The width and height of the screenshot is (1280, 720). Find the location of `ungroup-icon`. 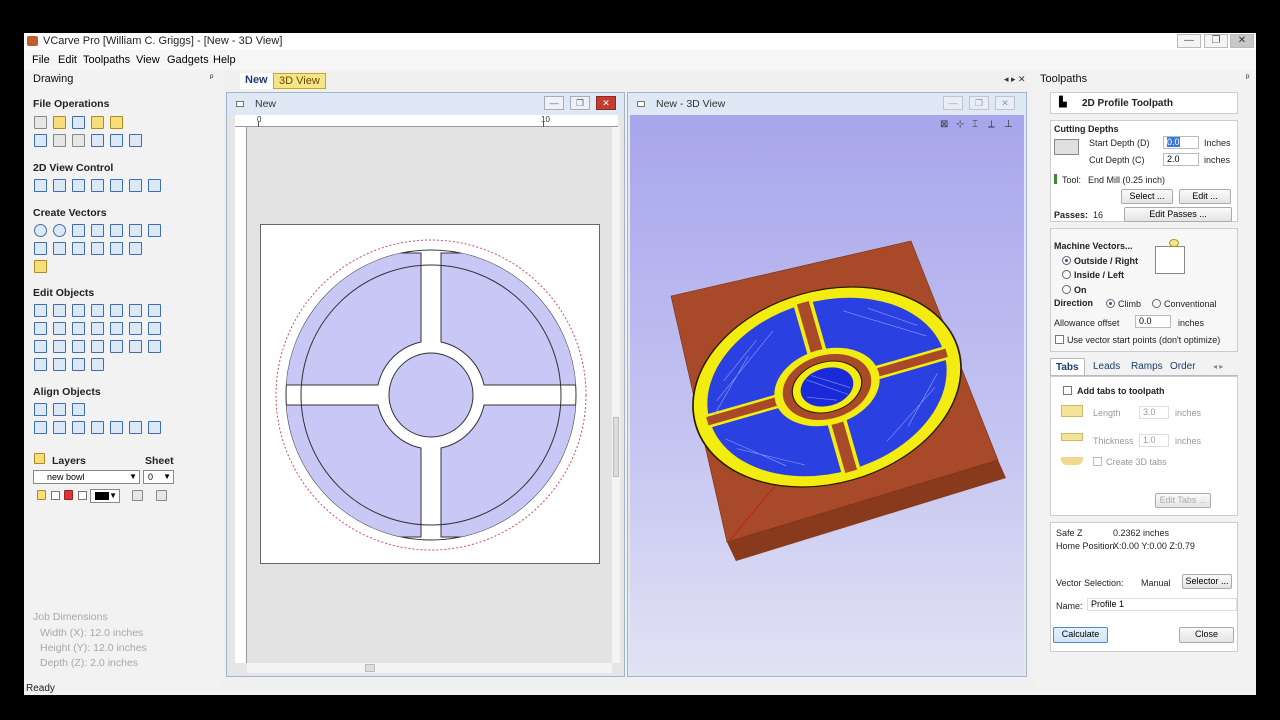

ungroup-icon is located at coordinates (59, 328).